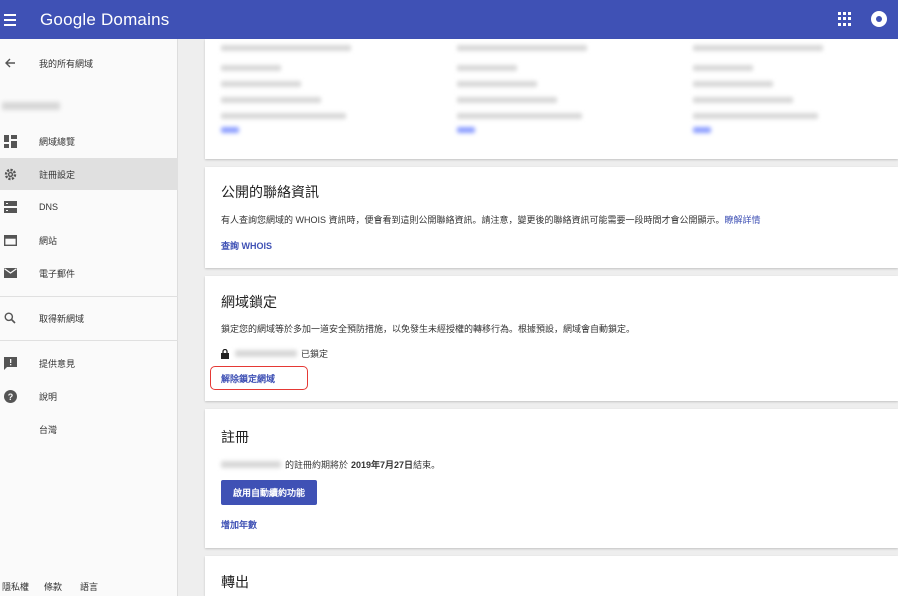  Describe the element at coordinates (49, 207) in the screenshot. I see `sidebar-item-label: DNS` at that location.